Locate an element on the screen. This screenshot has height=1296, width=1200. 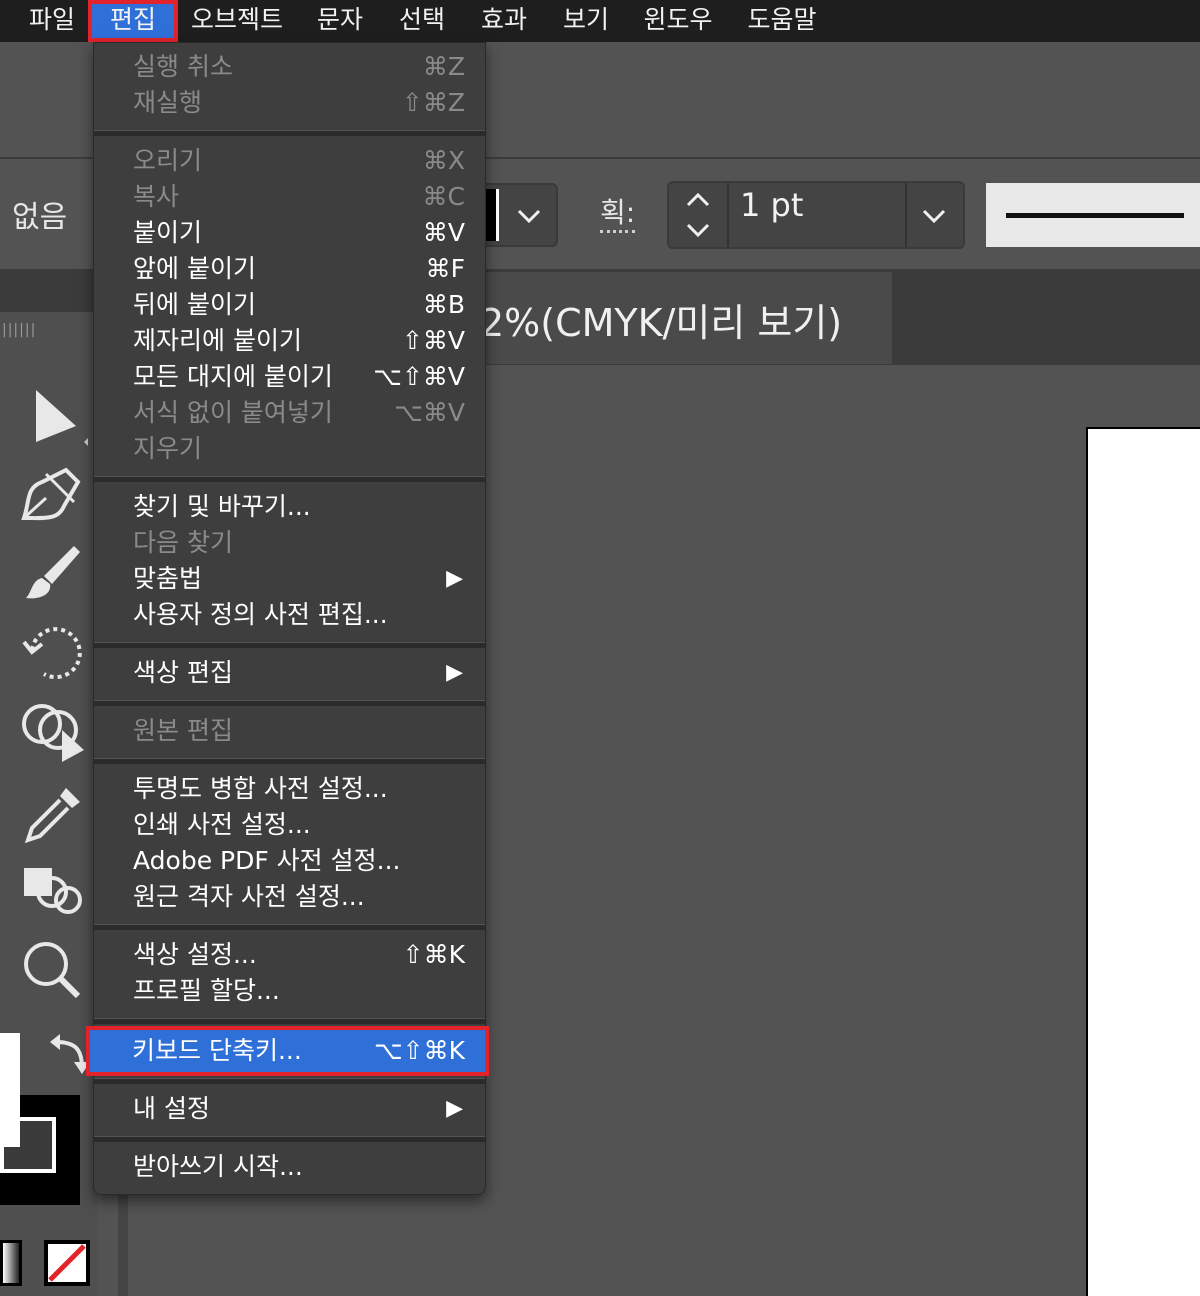
menu-item-cut: 오리기 ⌘X is located at coordinates (289, 161).